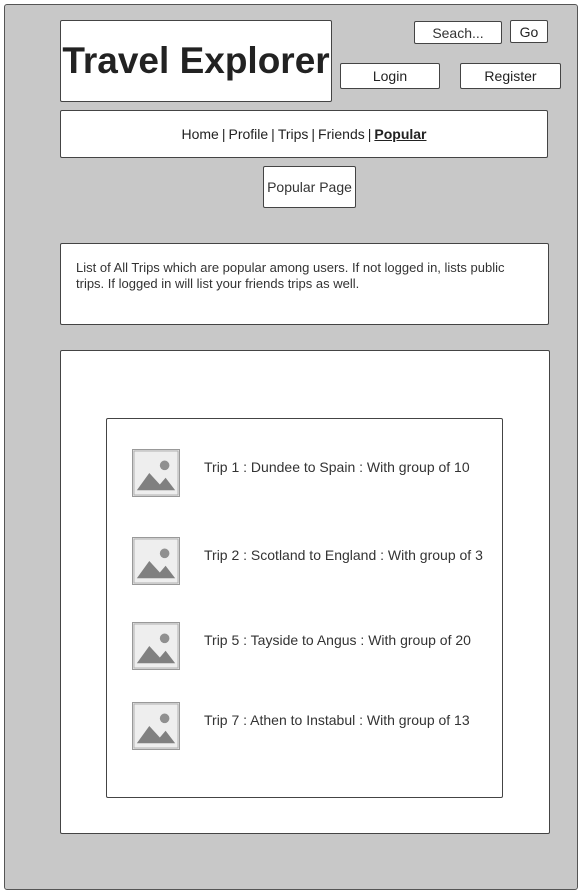 This screenshot has height=894, width=583. I want to click on nav-trips: Trips, so click(293, 134).